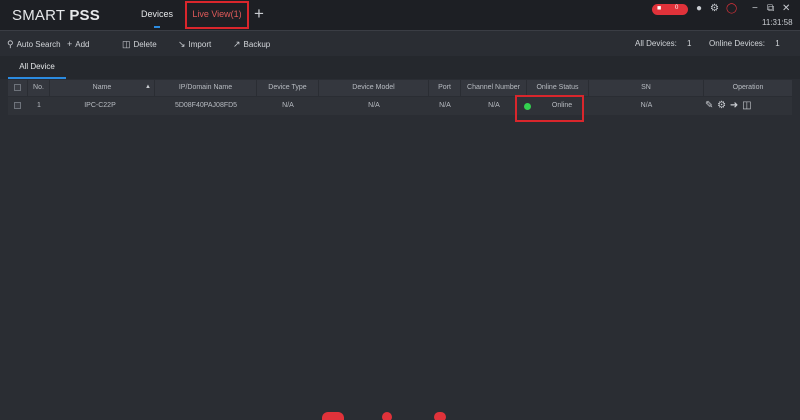 The image size is (800, 420). Describe the element at coordinates (646, 88) in the screenshot. I see `column-header-sn: SN` at that location.